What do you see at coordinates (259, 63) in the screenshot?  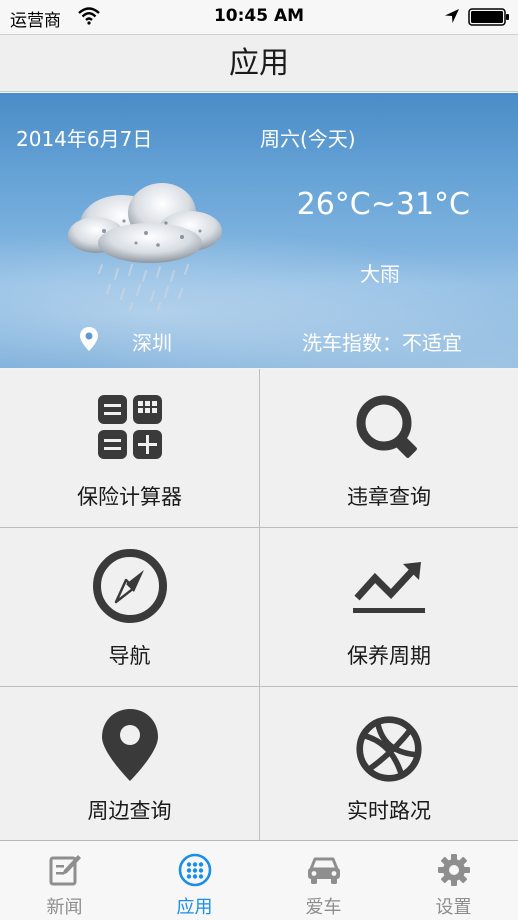 I see `page-title: 应用` at bounding box center [259, 63].